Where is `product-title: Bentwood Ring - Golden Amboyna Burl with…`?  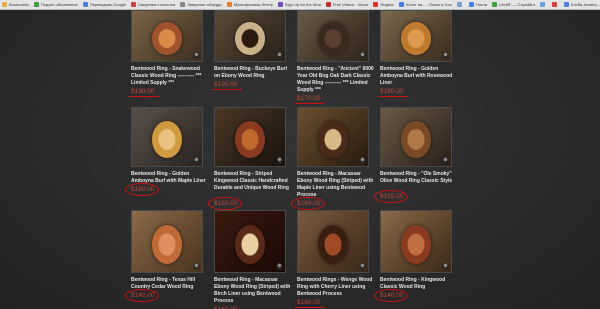 product-title: Bentwood Ring - Golden Amboyna Burl with… is located at coordinates (420, 76).